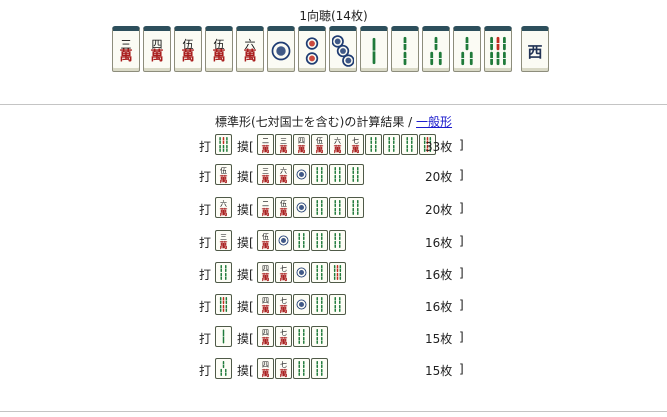 This screenshot has width=667, height=417. I want to click on result-row: 打六萬摸[二萬伍萬 20枚], so click(334, 208).